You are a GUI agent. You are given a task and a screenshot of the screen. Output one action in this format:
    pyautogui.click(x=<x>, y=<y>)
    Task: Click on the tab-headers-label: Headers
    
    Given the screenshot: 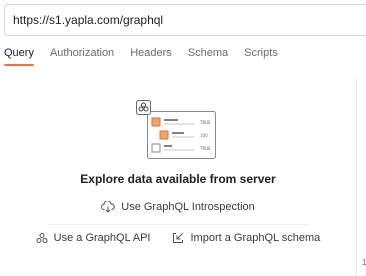 What is the action you would take?
    pyautogui.click(x=151, y=53)
    